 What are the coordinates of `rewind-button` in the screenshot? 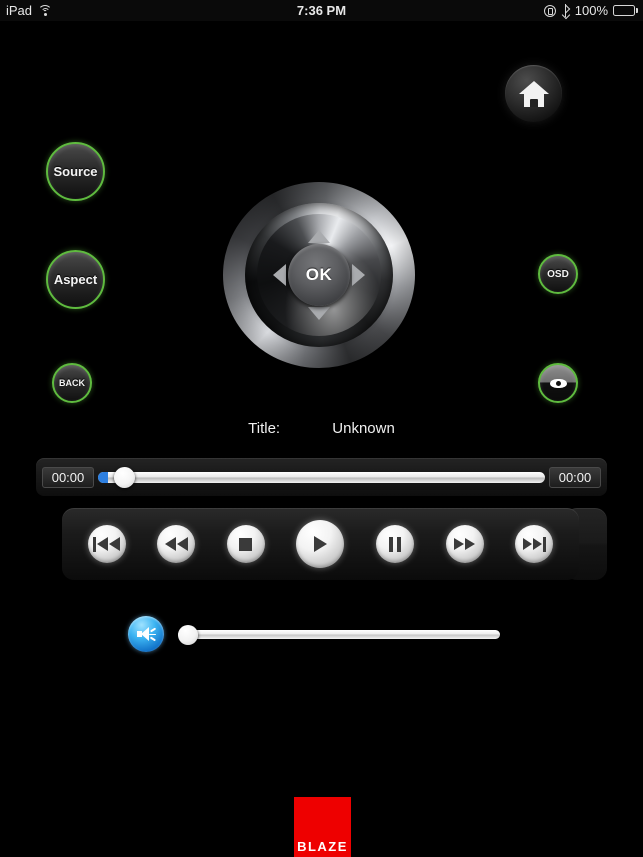 It's located at (176, 544).